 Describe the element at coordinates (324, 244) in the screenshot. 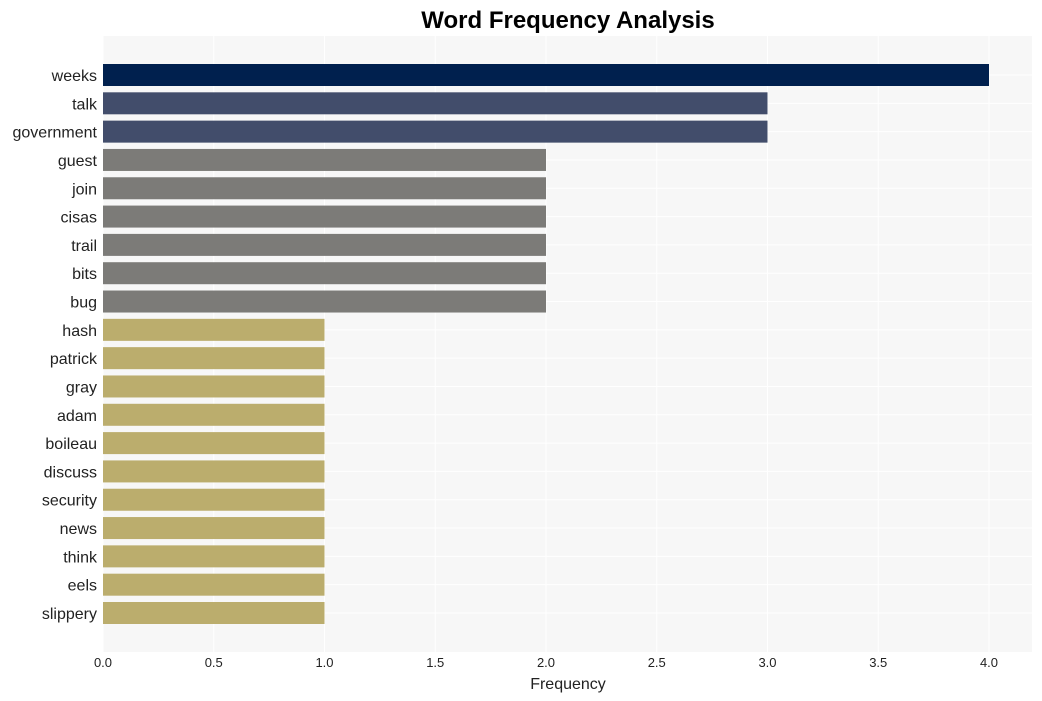

I see `bar-trail` at that location.